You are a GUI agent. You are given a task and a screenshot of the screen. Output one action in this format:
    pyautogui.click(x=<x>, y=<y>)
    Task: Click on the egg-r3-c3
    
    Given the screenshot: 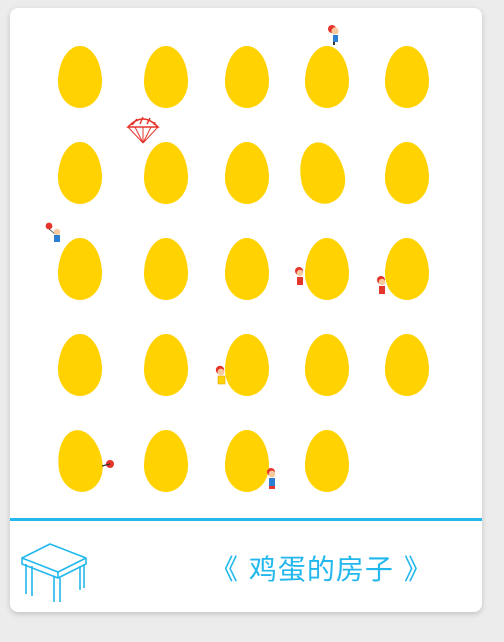 What is the action you would take?
    pyautogui.click(x=247, y=269)
    